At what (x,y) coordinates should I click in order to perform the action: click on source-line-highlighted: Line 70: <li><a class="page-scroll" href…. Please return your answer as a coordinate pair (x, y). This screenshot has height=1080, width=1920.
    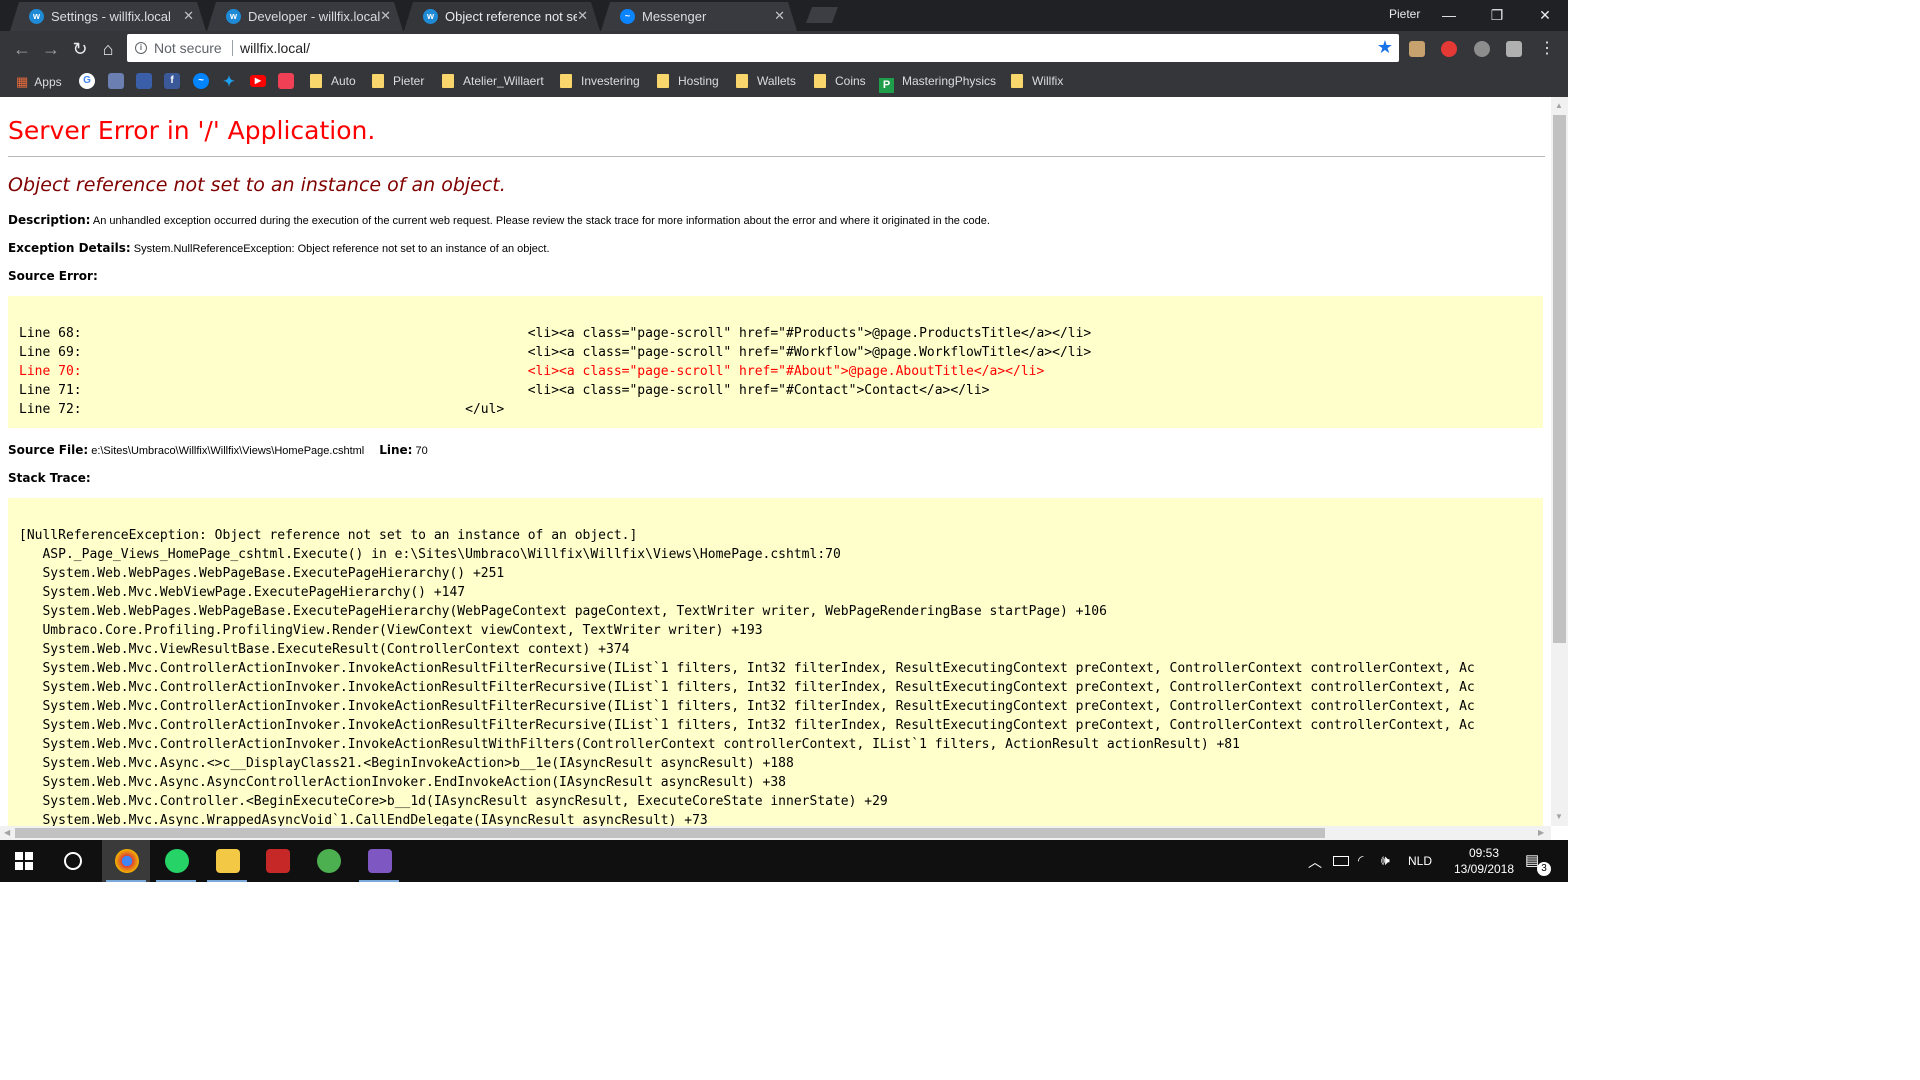
    Looking at the image, I should click on (532, 371).